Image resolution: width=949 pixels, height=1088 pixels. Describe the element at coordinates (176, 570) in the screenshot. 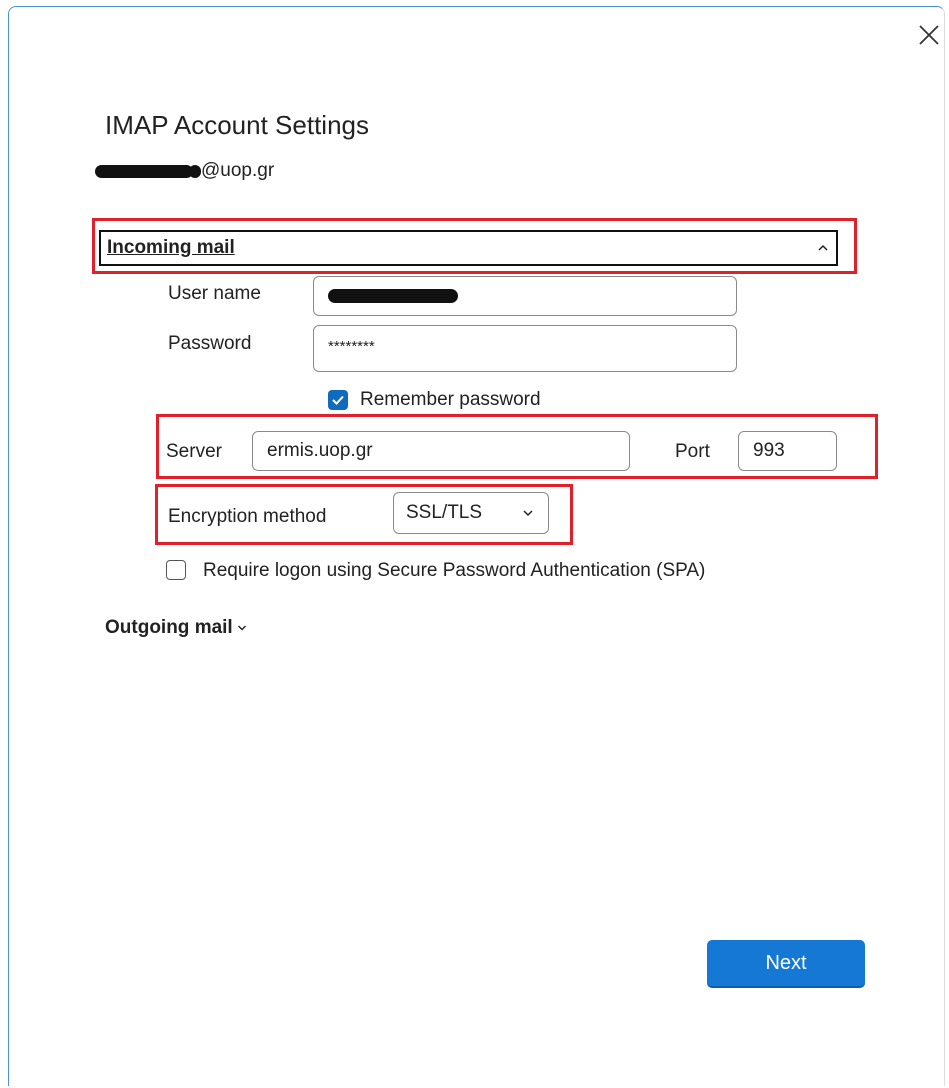

I see `spa-checkbox` at that location.